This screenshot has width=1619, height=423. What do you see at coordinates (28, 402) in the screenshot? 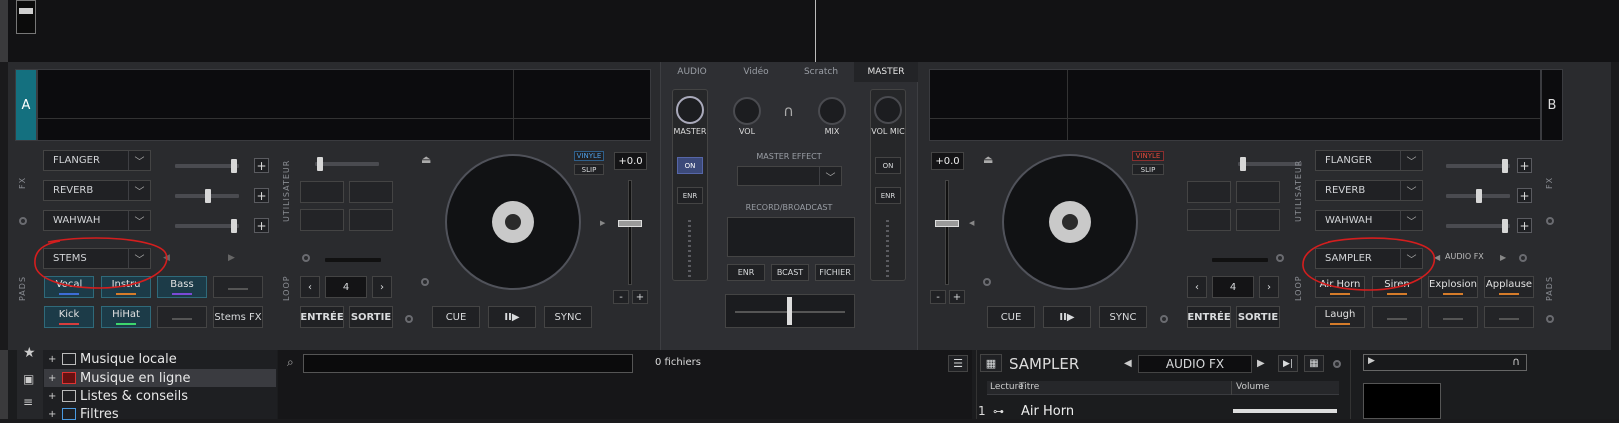
I see `list-icon: ≡` at bounding box center [28, 402].